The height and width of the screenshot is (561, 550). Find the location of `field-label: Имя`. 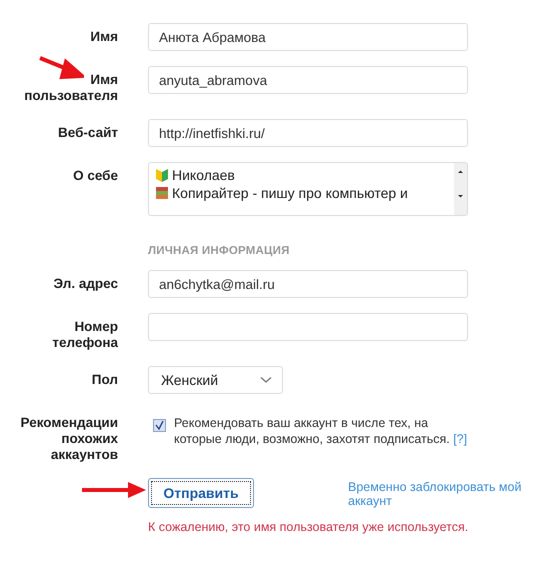

field-label: Имя is located at coordinates (104, 37).